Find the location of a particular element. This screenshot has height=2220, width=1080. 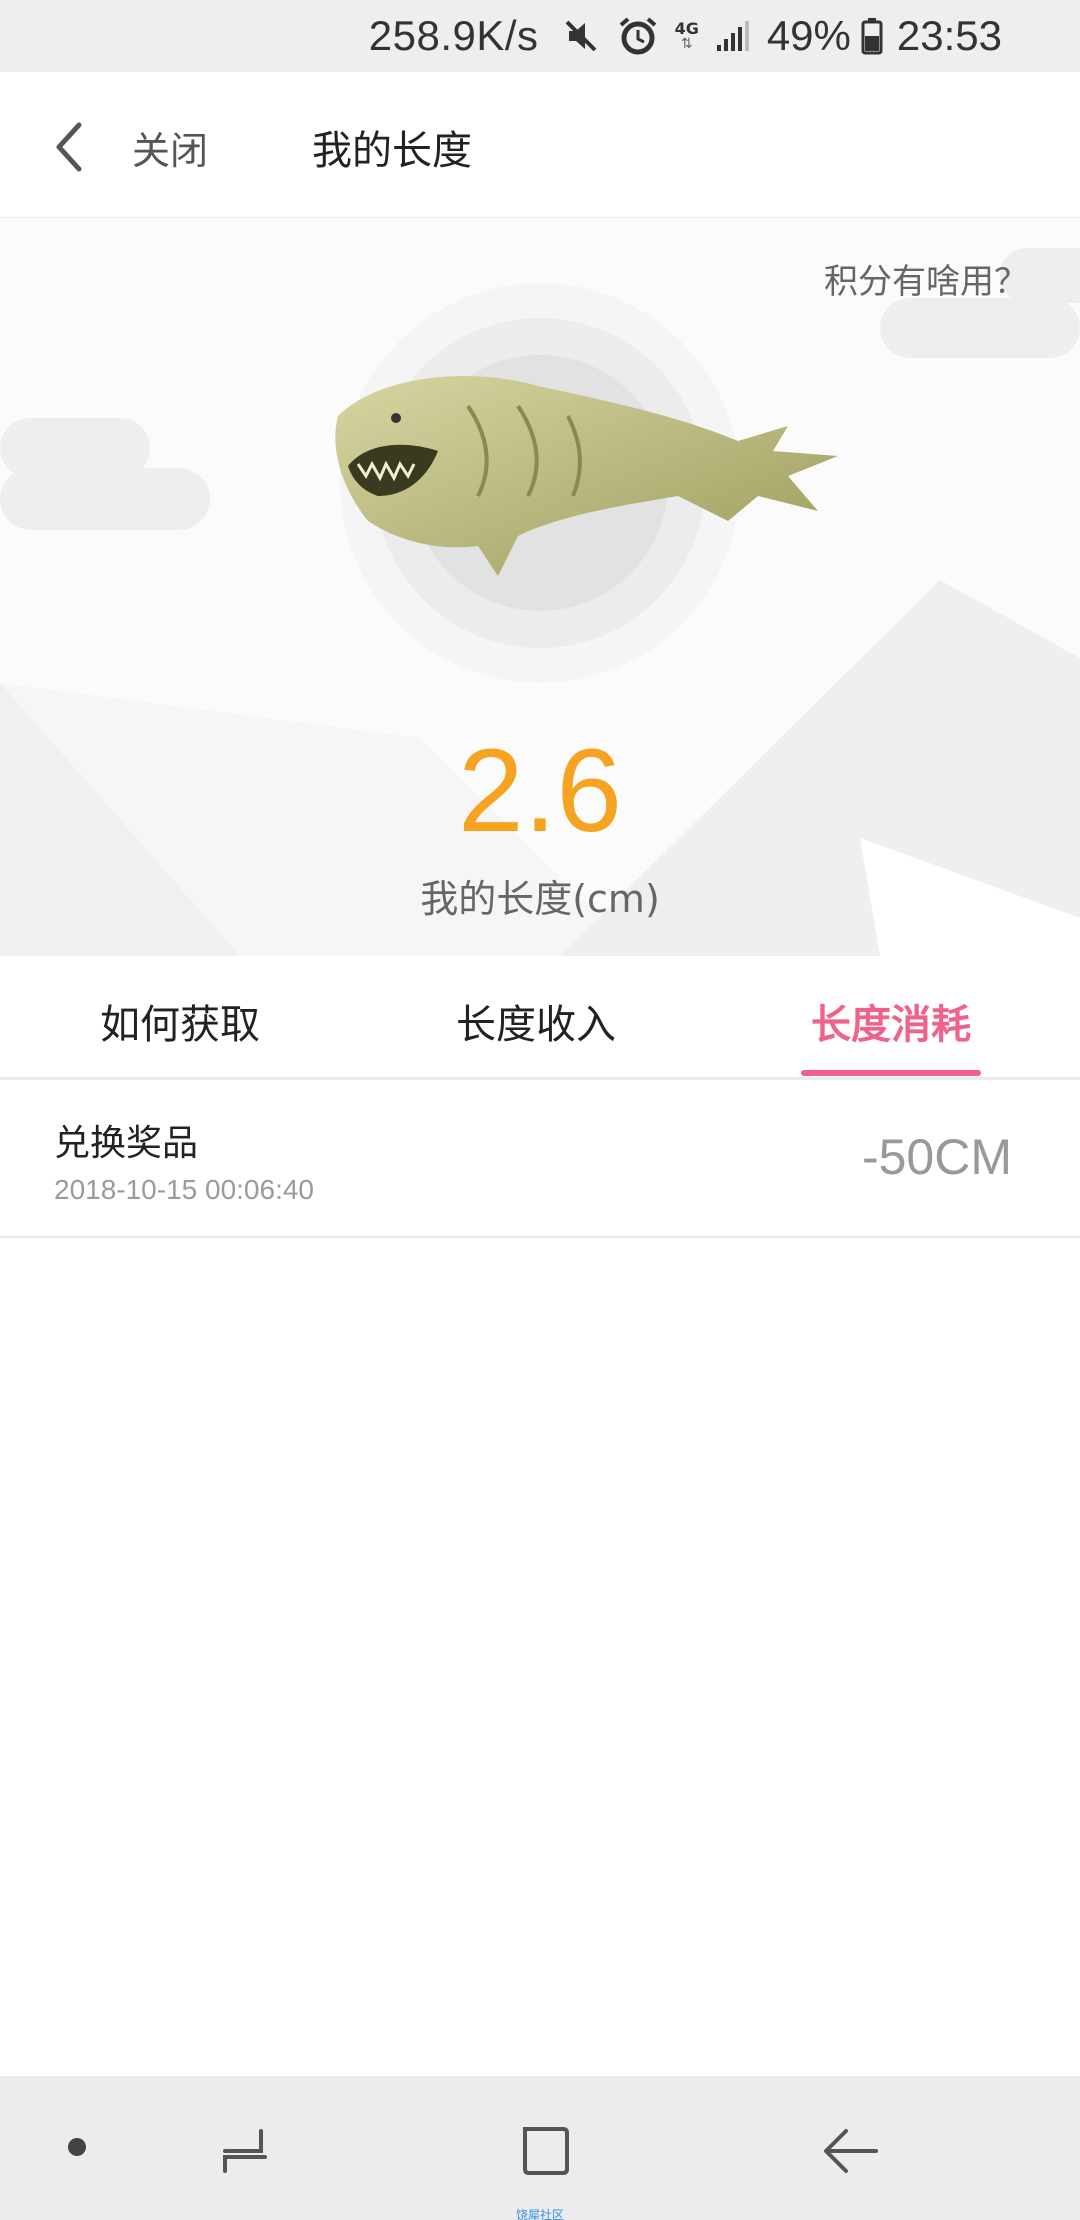

chevron-left-icon is located at coordinates (69, 147).